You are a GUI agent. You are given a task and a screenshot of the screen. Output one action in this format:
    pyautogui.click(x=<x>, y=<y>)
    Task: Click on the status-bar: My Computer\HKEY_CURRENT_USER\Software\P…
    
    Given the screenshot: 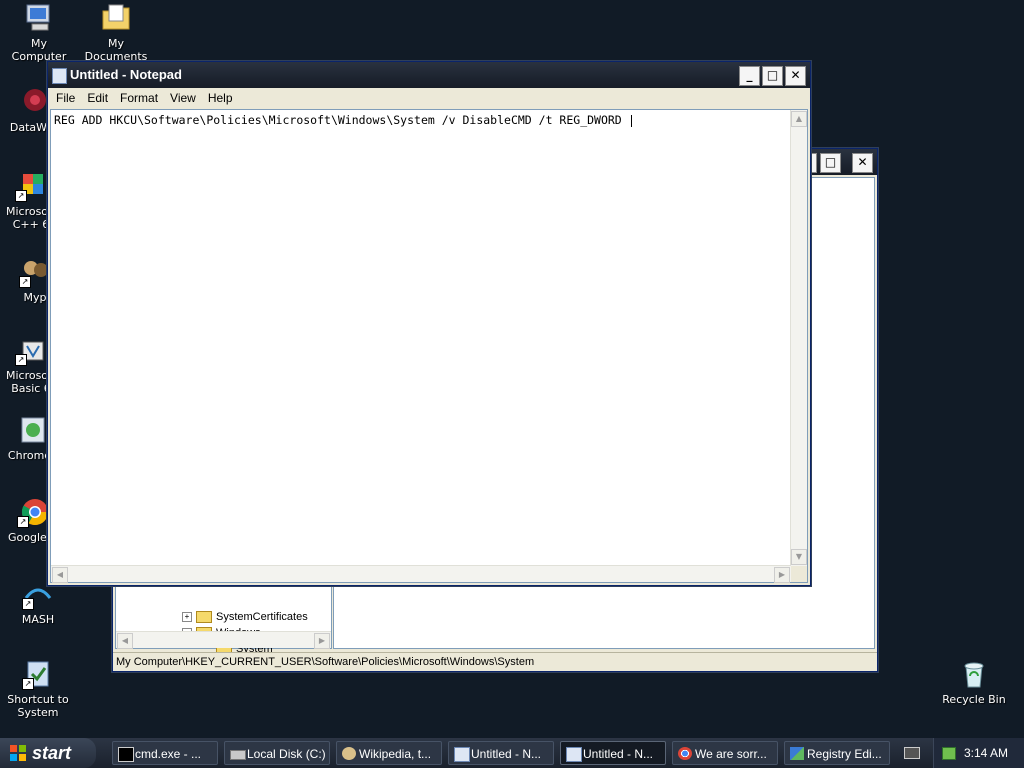 What is the action you would take?
    pyautogui.click(x=495, y=661)
    